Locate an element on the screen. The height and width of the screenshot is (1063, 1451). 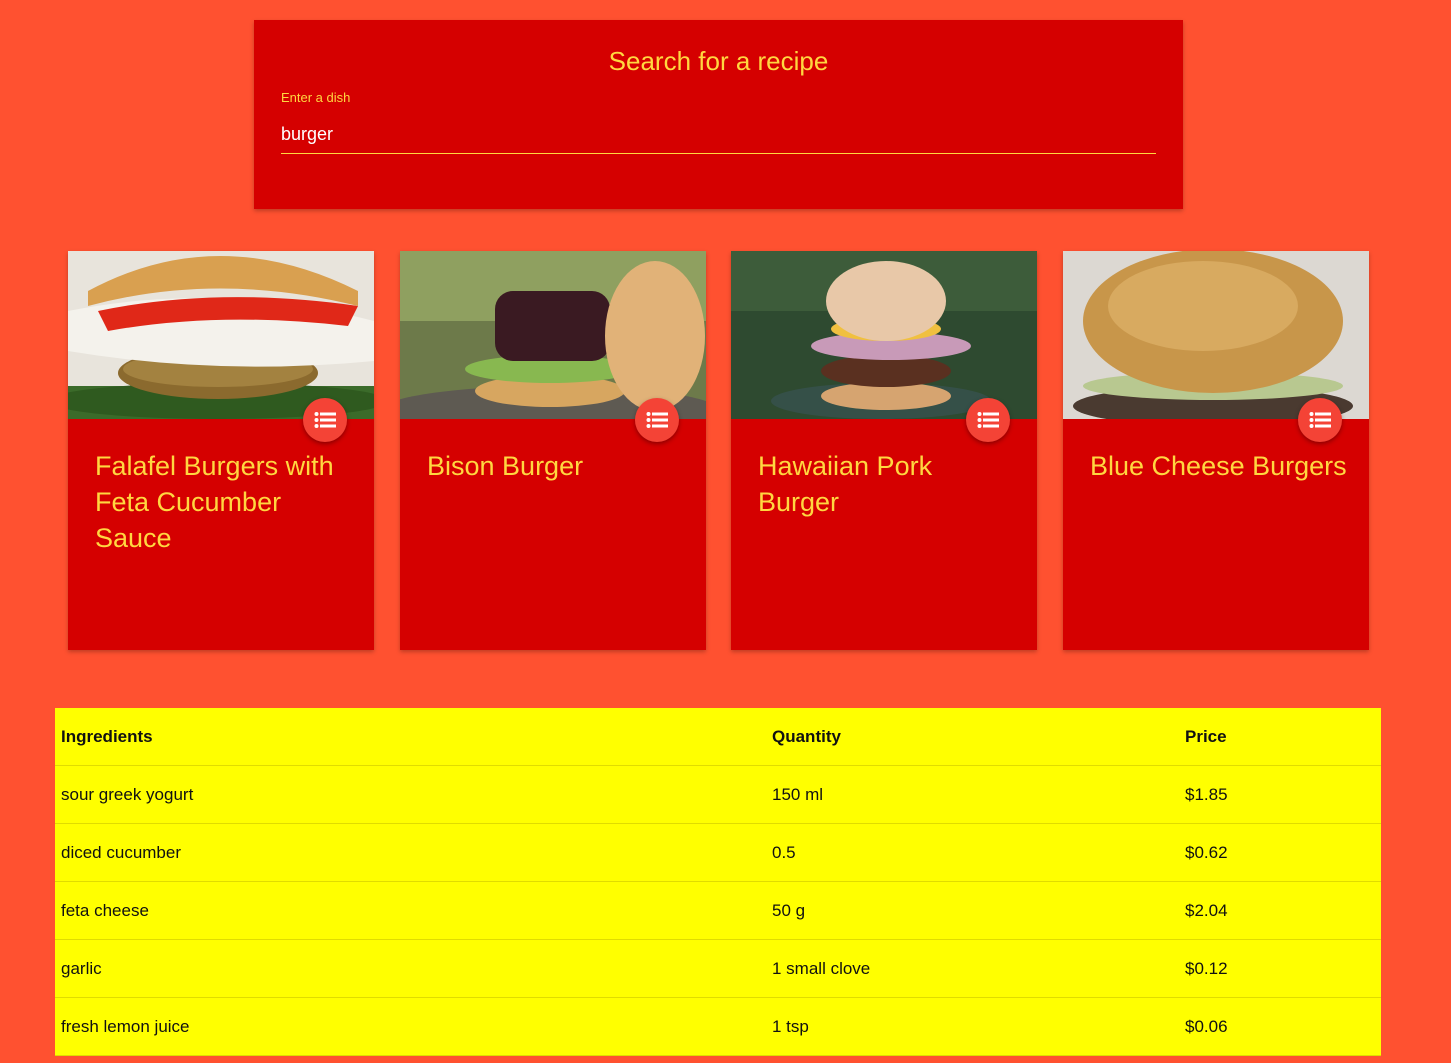
price-cell: $1.85 is located at coordinates (1280, 794).